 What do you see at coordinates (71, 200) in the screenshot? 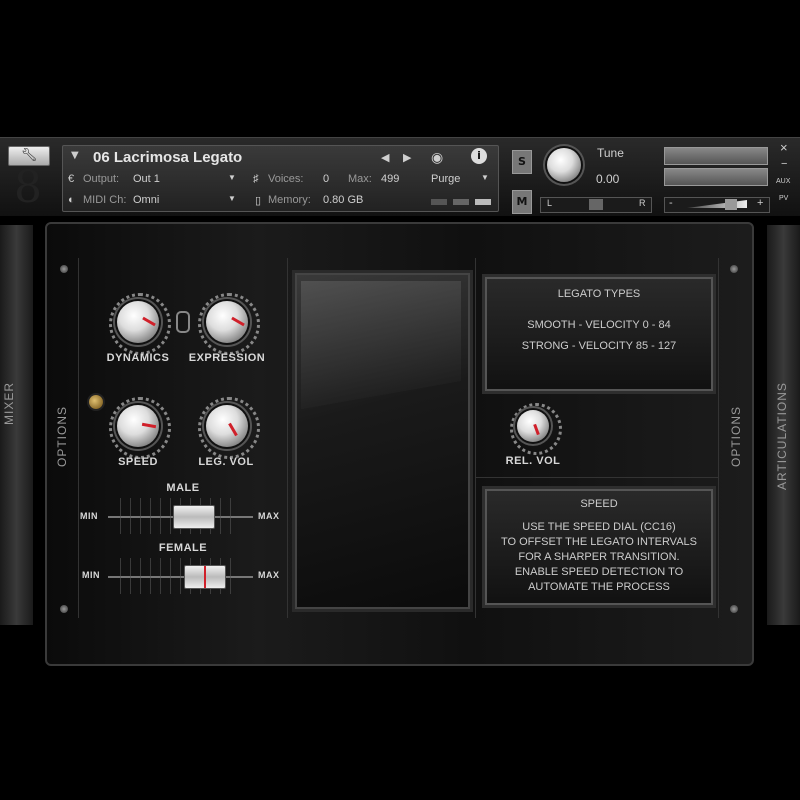
I see `midi-icon: ◐` at bounding box center [71, 200].